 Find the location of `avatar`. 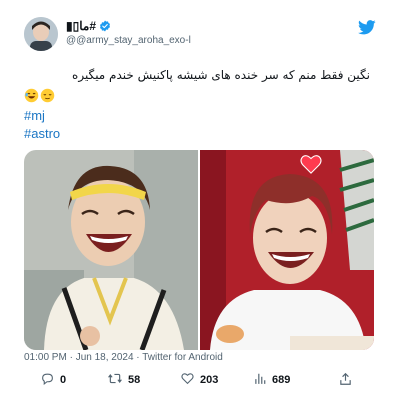

avatar is located at coordinates (41, 34).